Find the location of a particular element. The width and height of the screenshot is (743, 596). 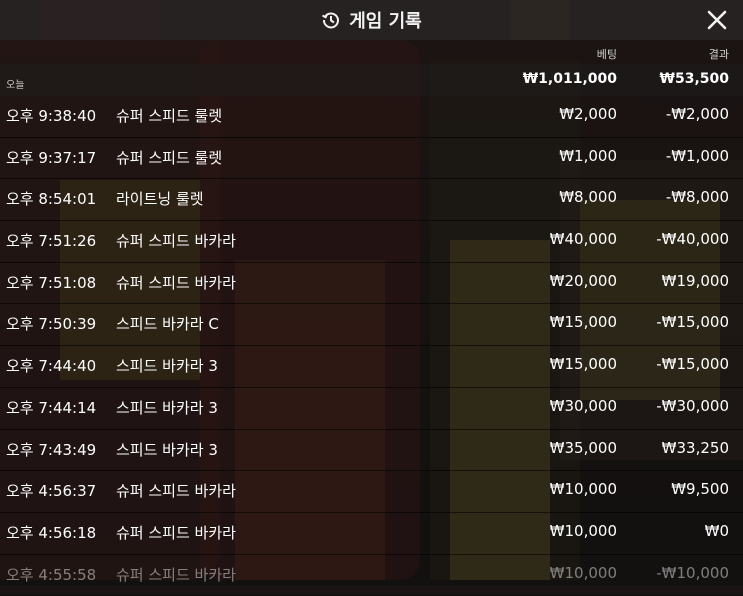

title-group: 게임 기록 is located at coordinates (371, 20).